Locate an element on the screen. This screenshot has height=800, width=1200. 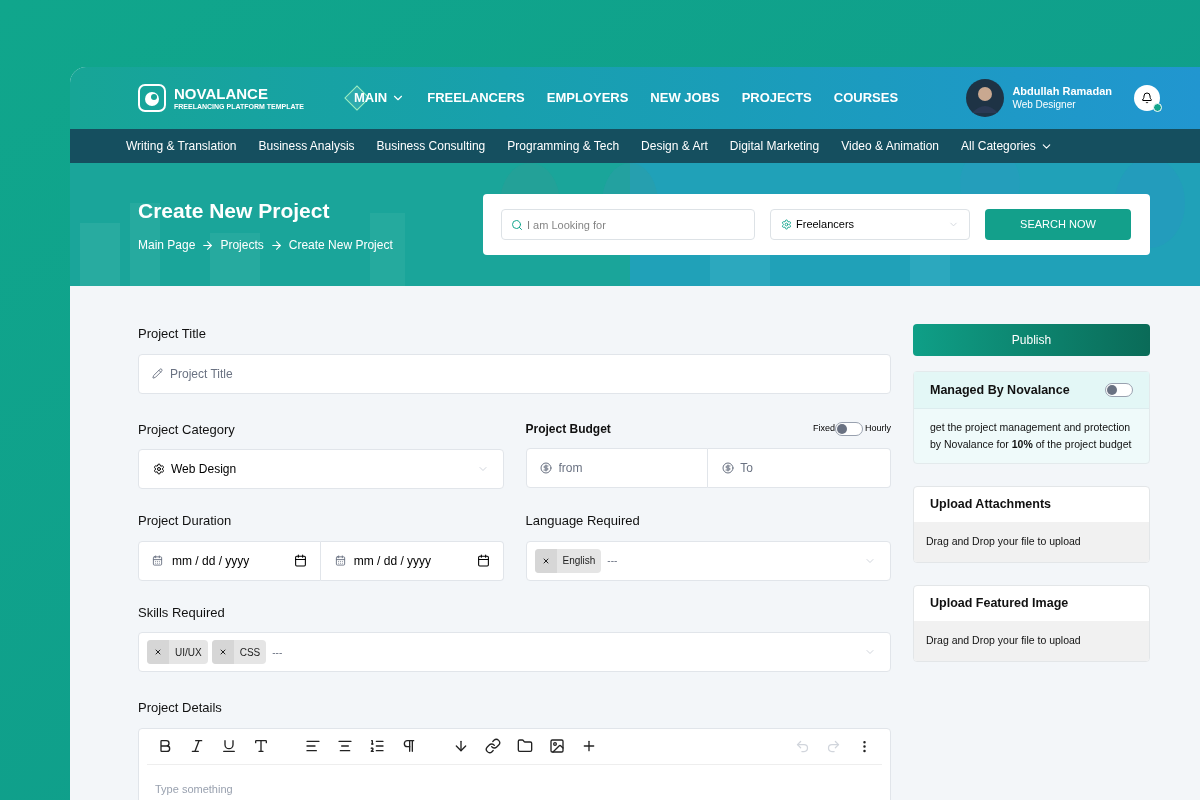
field-label: Project Category is located at coordinates (187, 429).